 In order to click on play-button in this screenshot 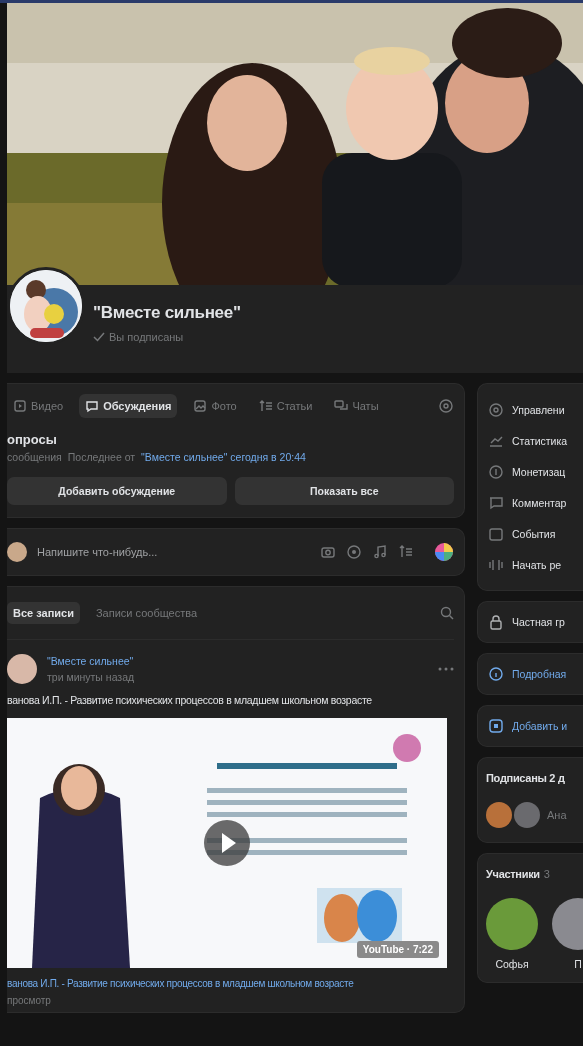, I will do `click(227, 843)`.